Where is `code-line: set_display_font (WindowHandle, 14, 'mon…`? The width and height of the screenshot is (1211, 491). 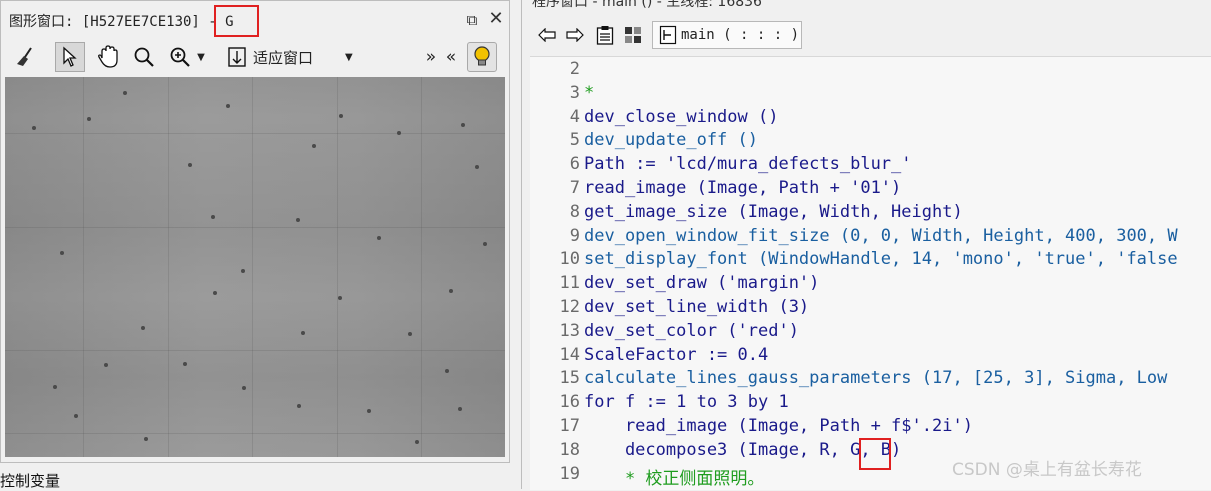 code-line: set_display_font (WindowHandle, 14, 'mon… is located at coordinates (881, 259).